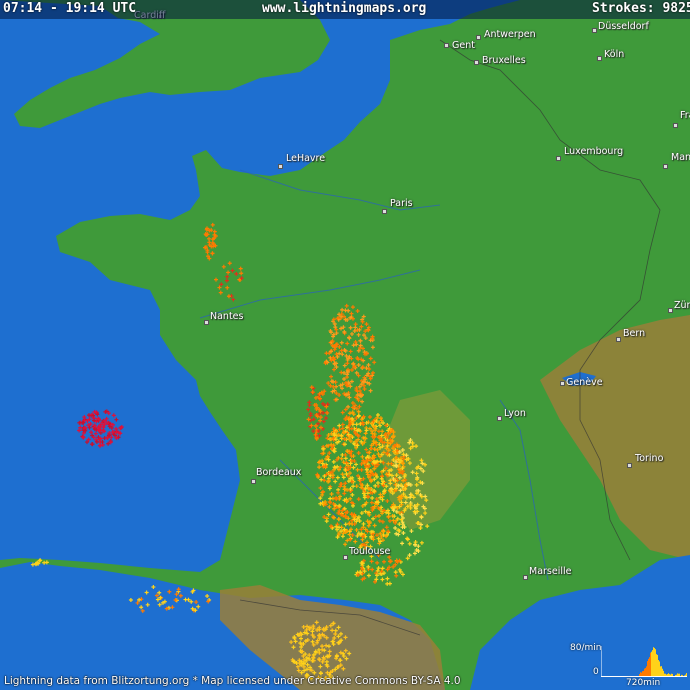 This screenshot has width=690, height=690. Describe the element at coordinates (463, 45) in the screenshot. I see `city-label-gent: Gent` at that location.